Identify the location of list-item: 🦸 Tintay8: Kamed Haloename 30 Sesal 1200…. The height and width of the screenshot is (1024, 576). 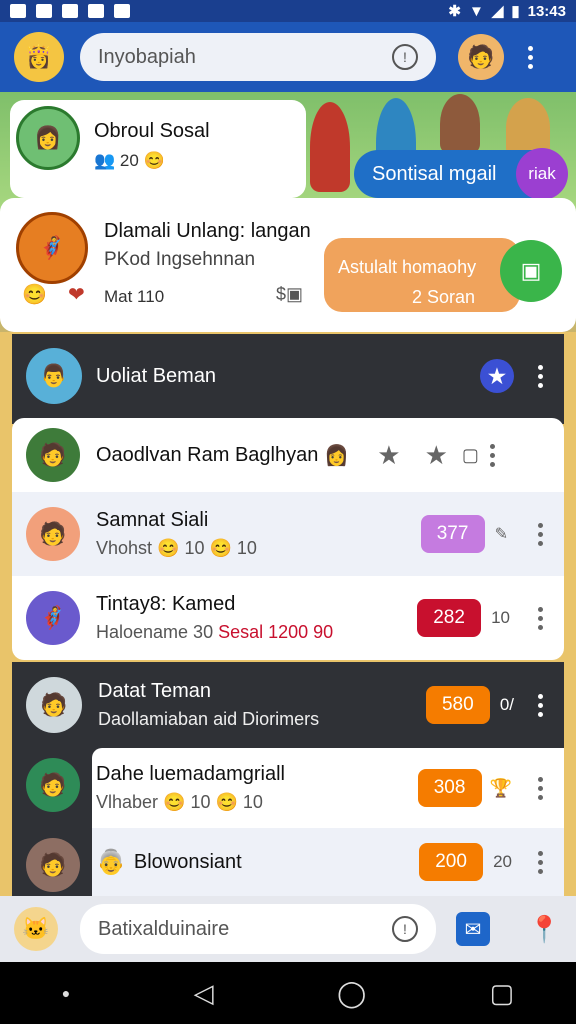
(288, 618).